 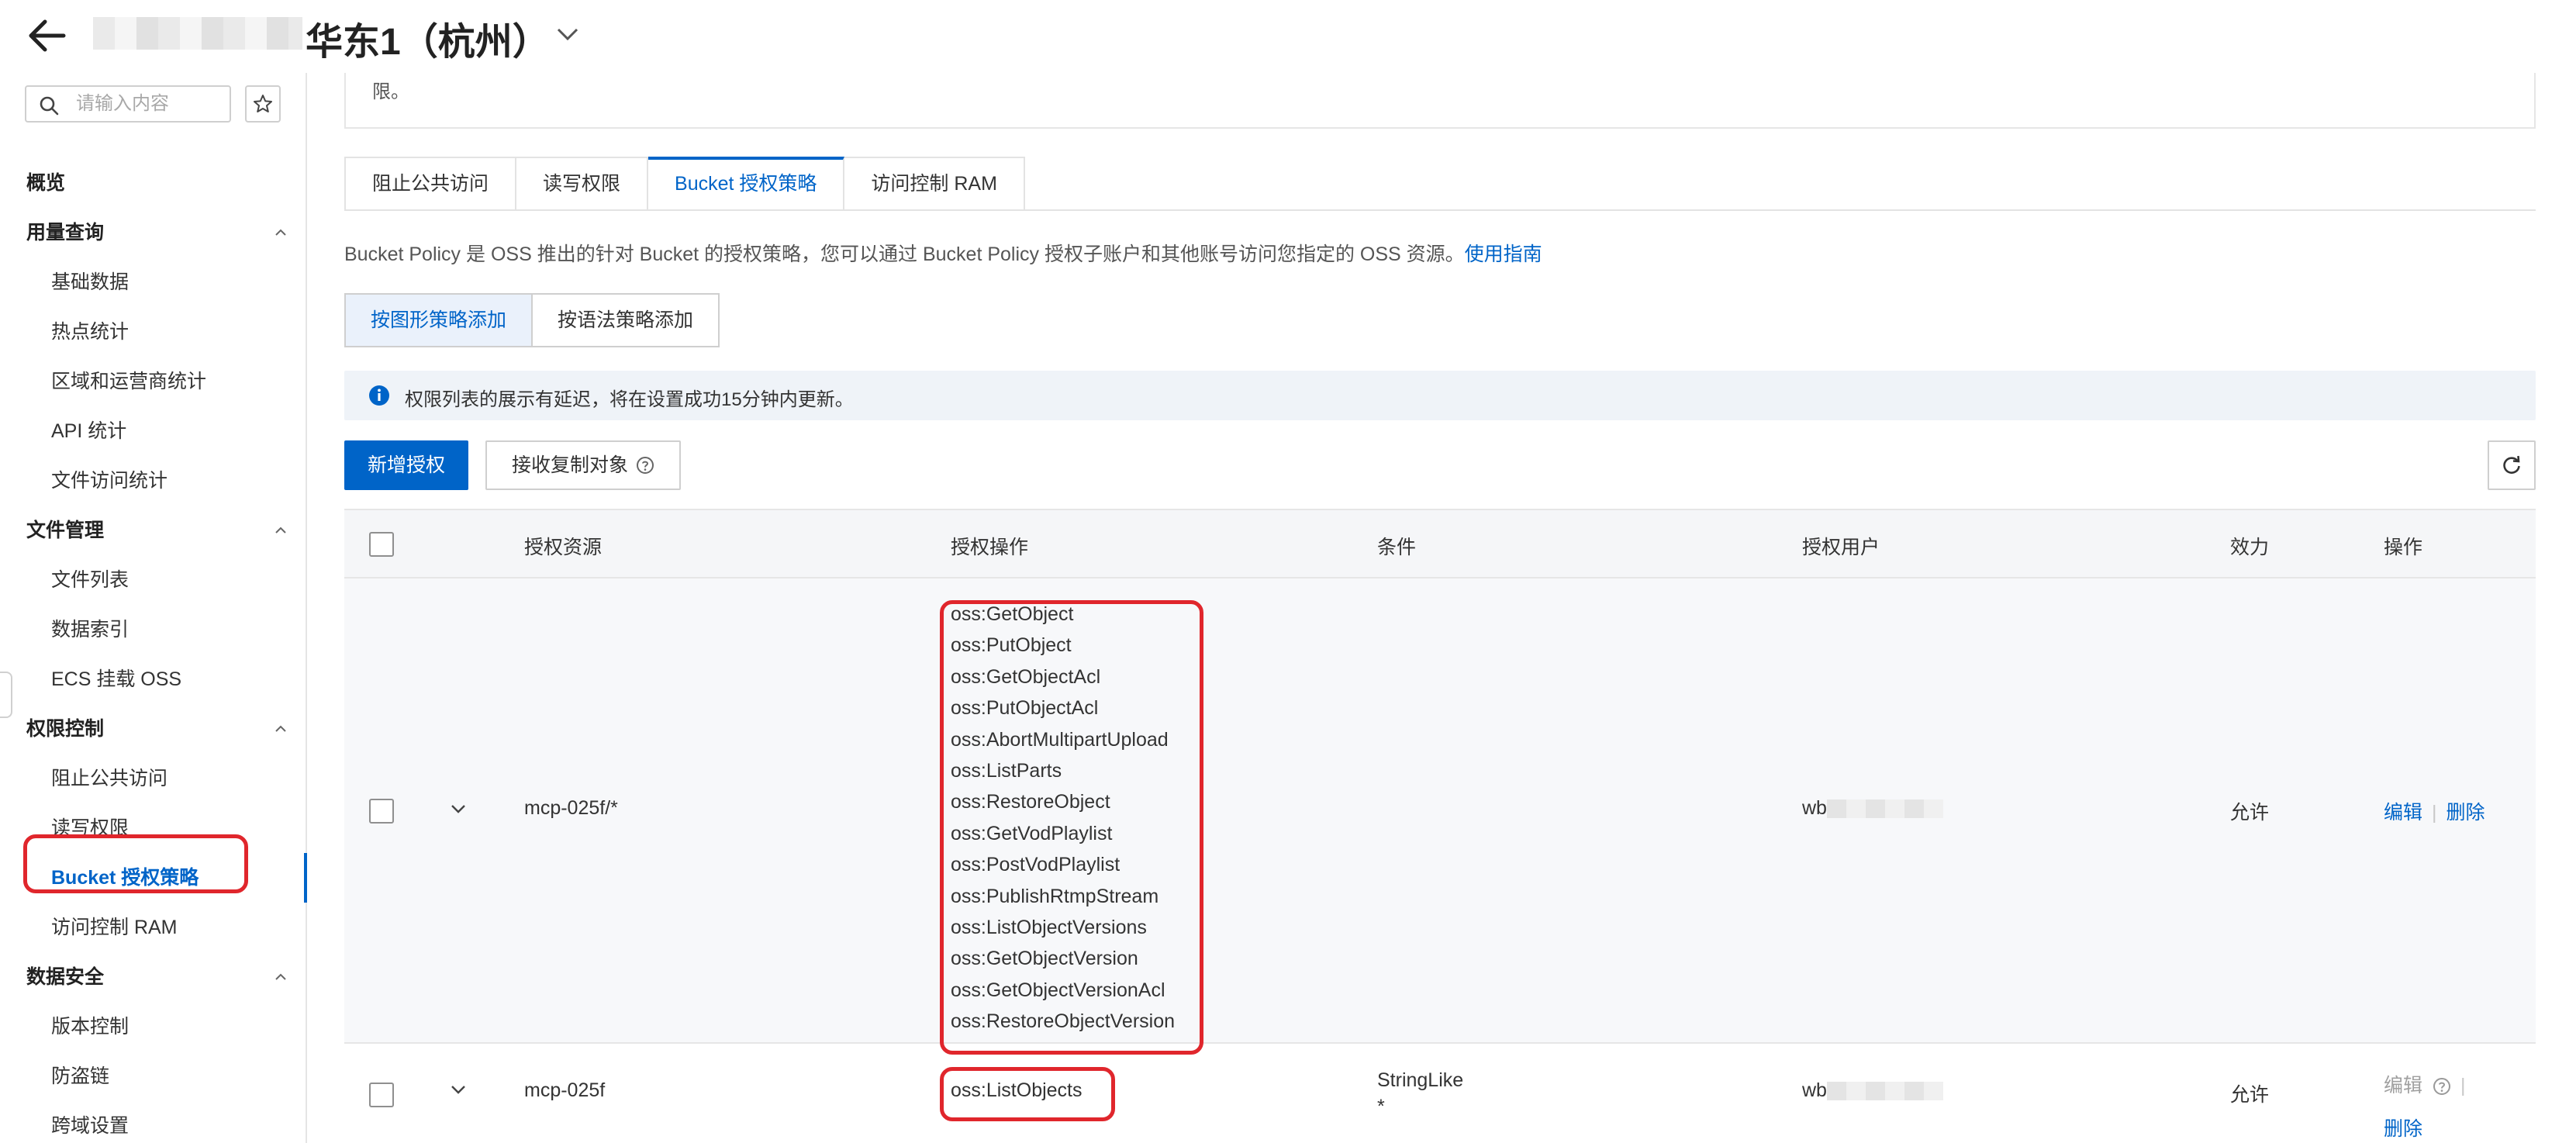 What do you see at coordinates (1063, 1022) in the screenshot?
I see `action-item: oss:RestoreObjectVersion` at bounding box center [1063, 1022].